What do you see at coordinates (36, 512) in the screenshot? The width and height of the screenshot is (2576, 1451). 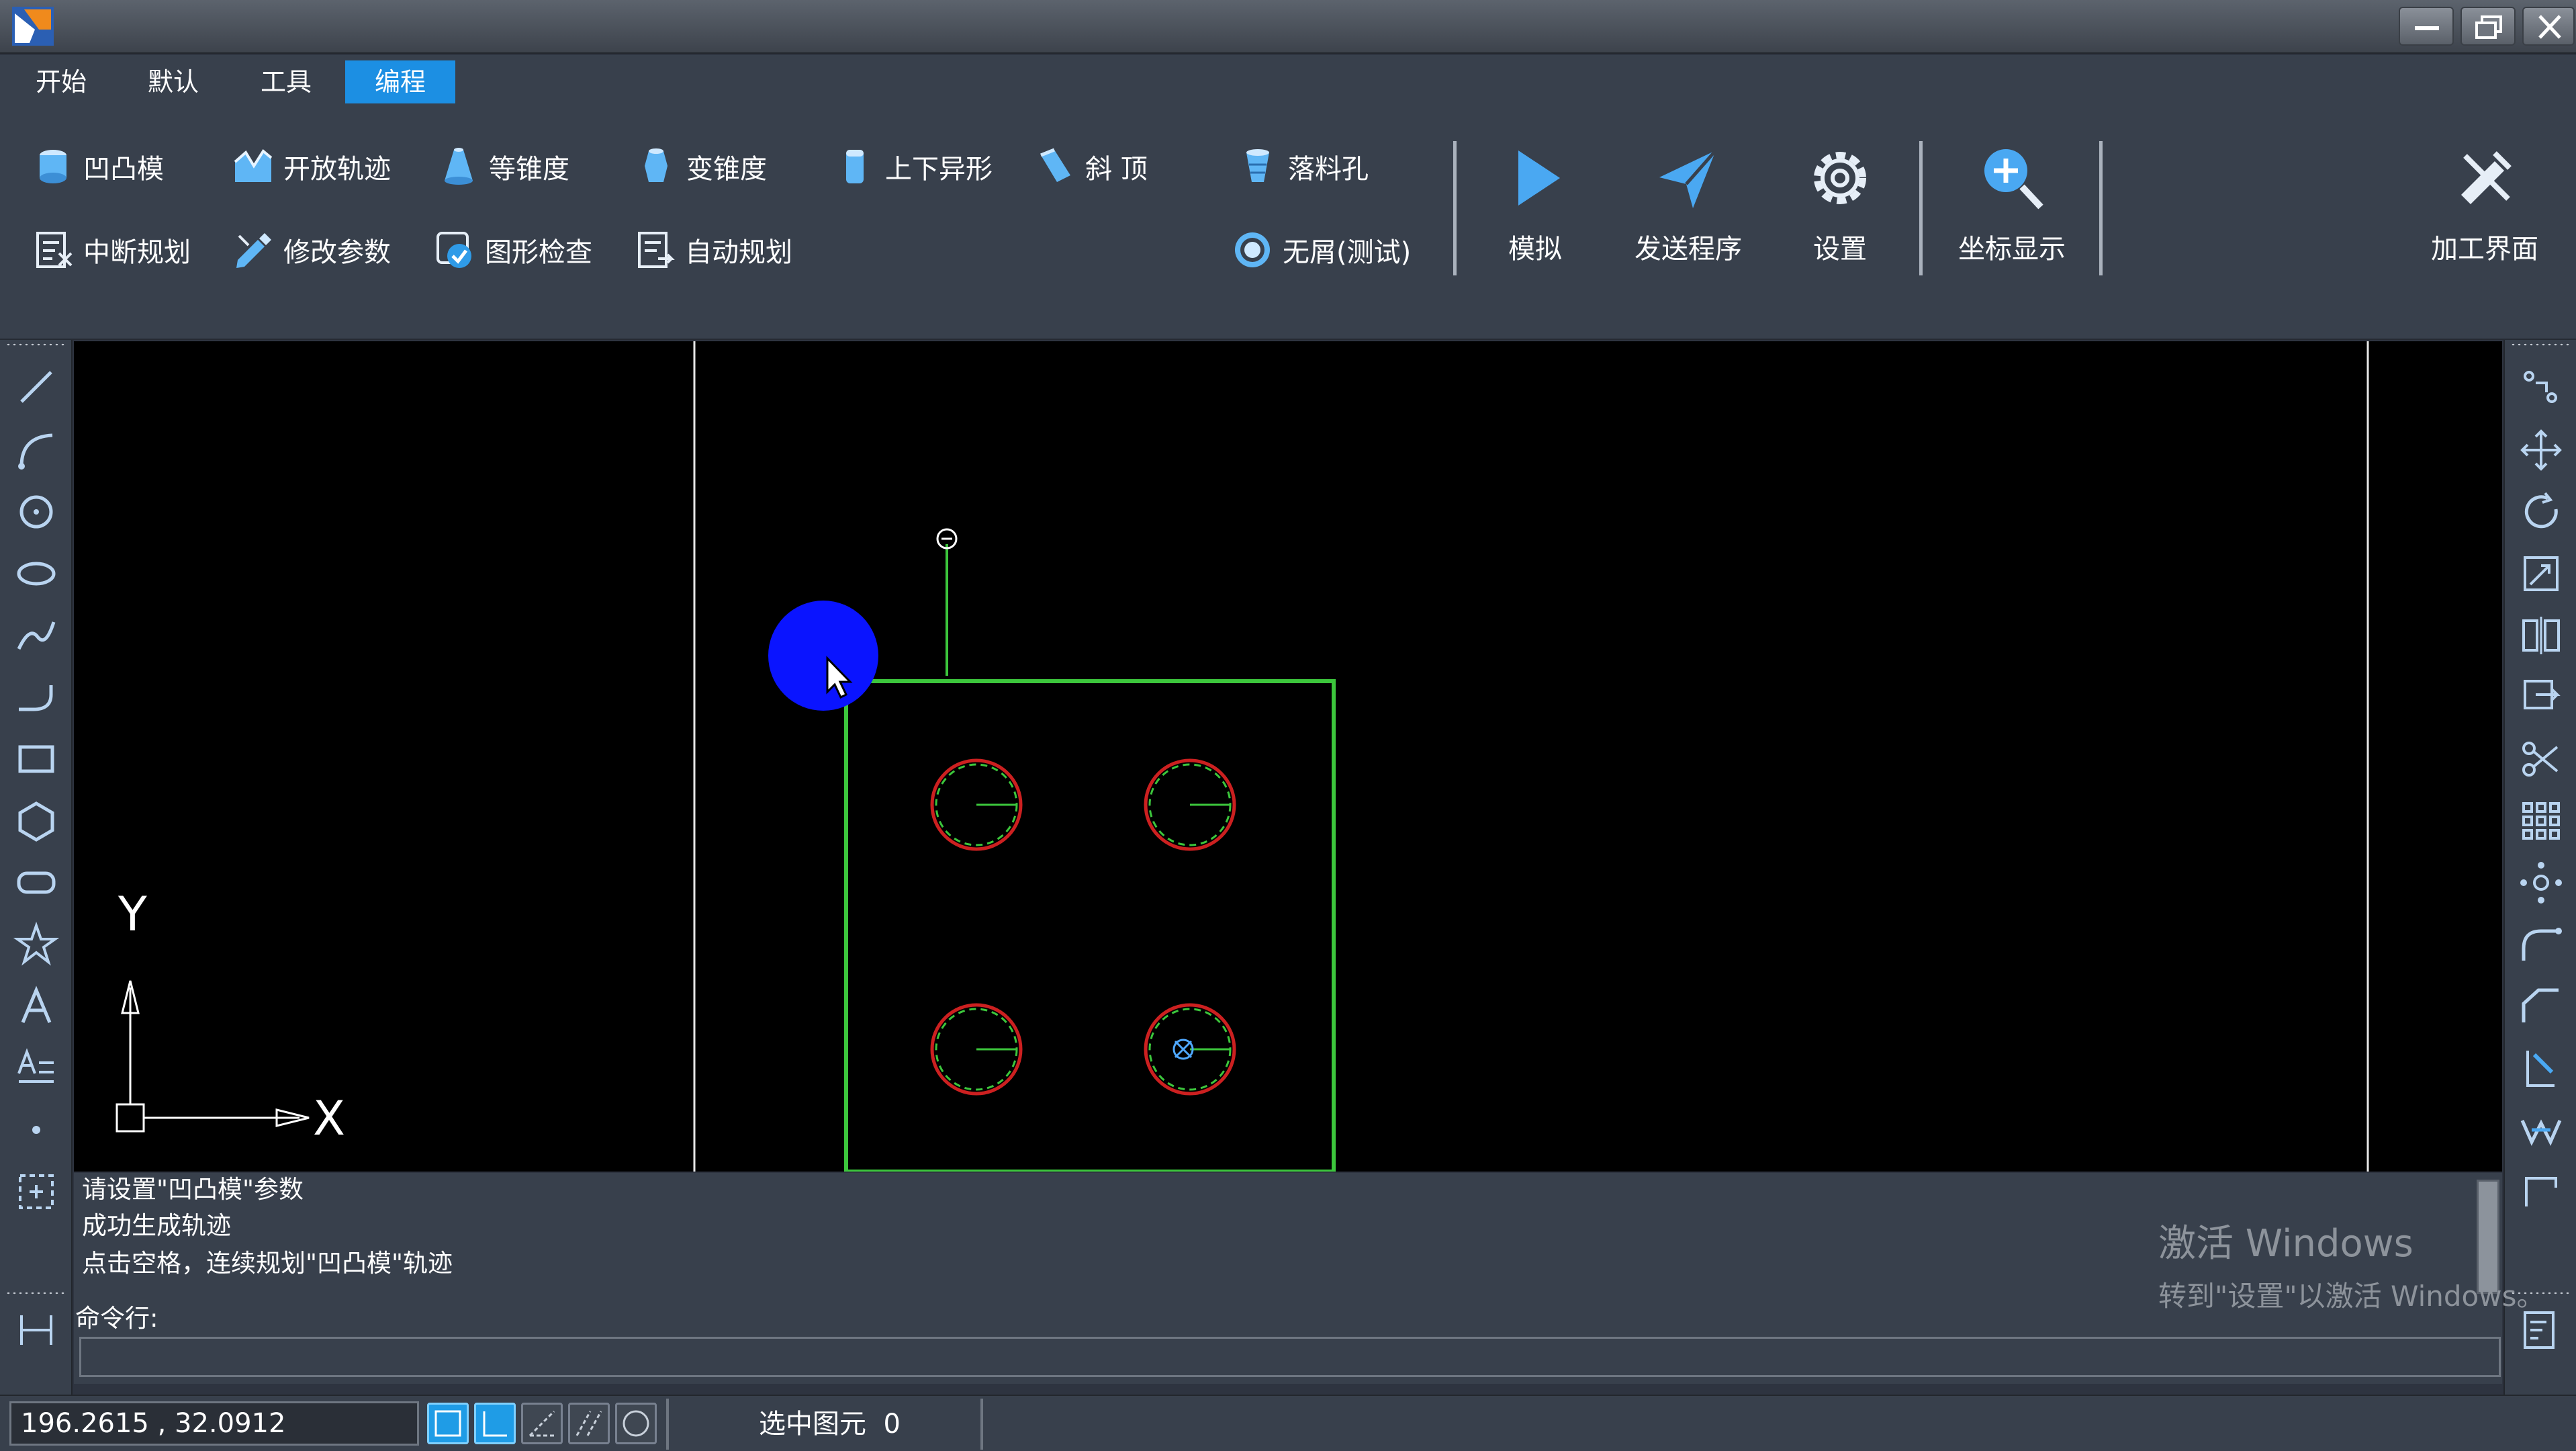 I see `circle-tool-icon` at bounding box center [36, 512].